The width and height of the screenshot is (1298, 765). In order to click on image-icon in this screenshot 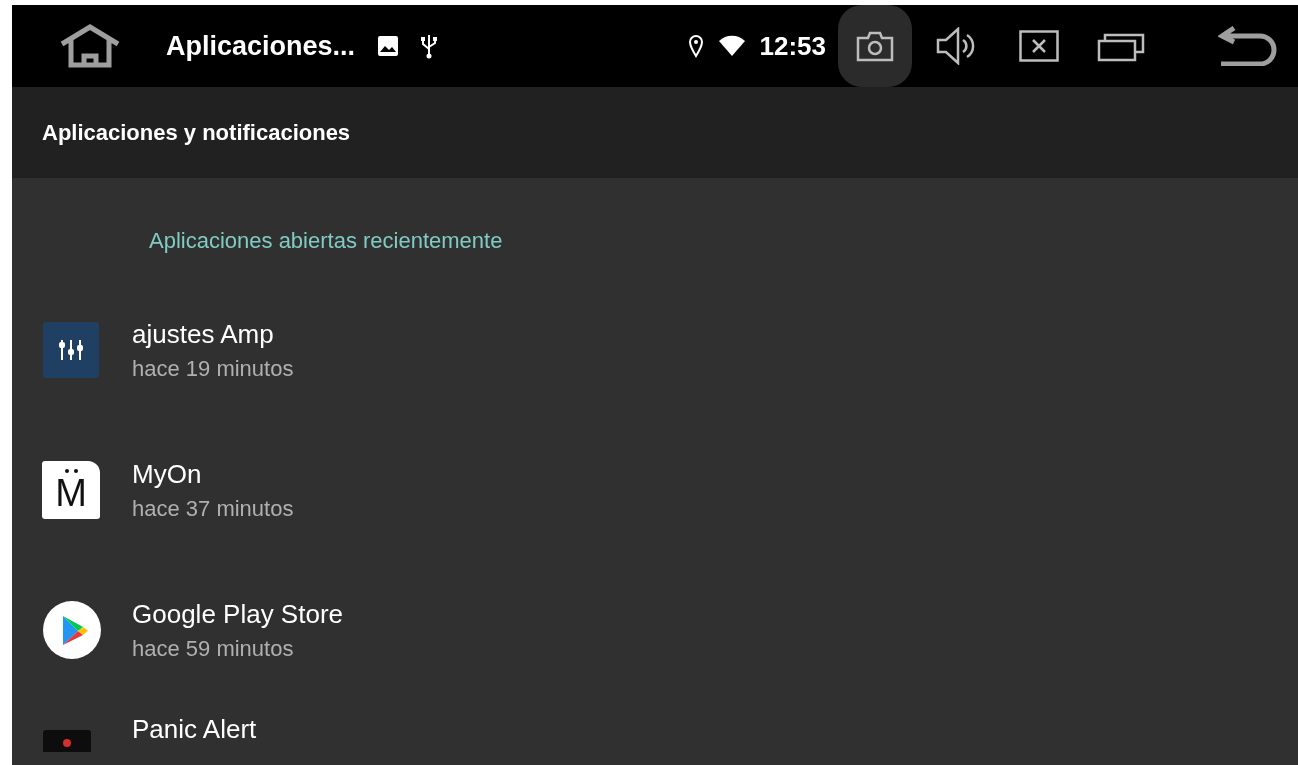, I will do `click(388, 46)`.